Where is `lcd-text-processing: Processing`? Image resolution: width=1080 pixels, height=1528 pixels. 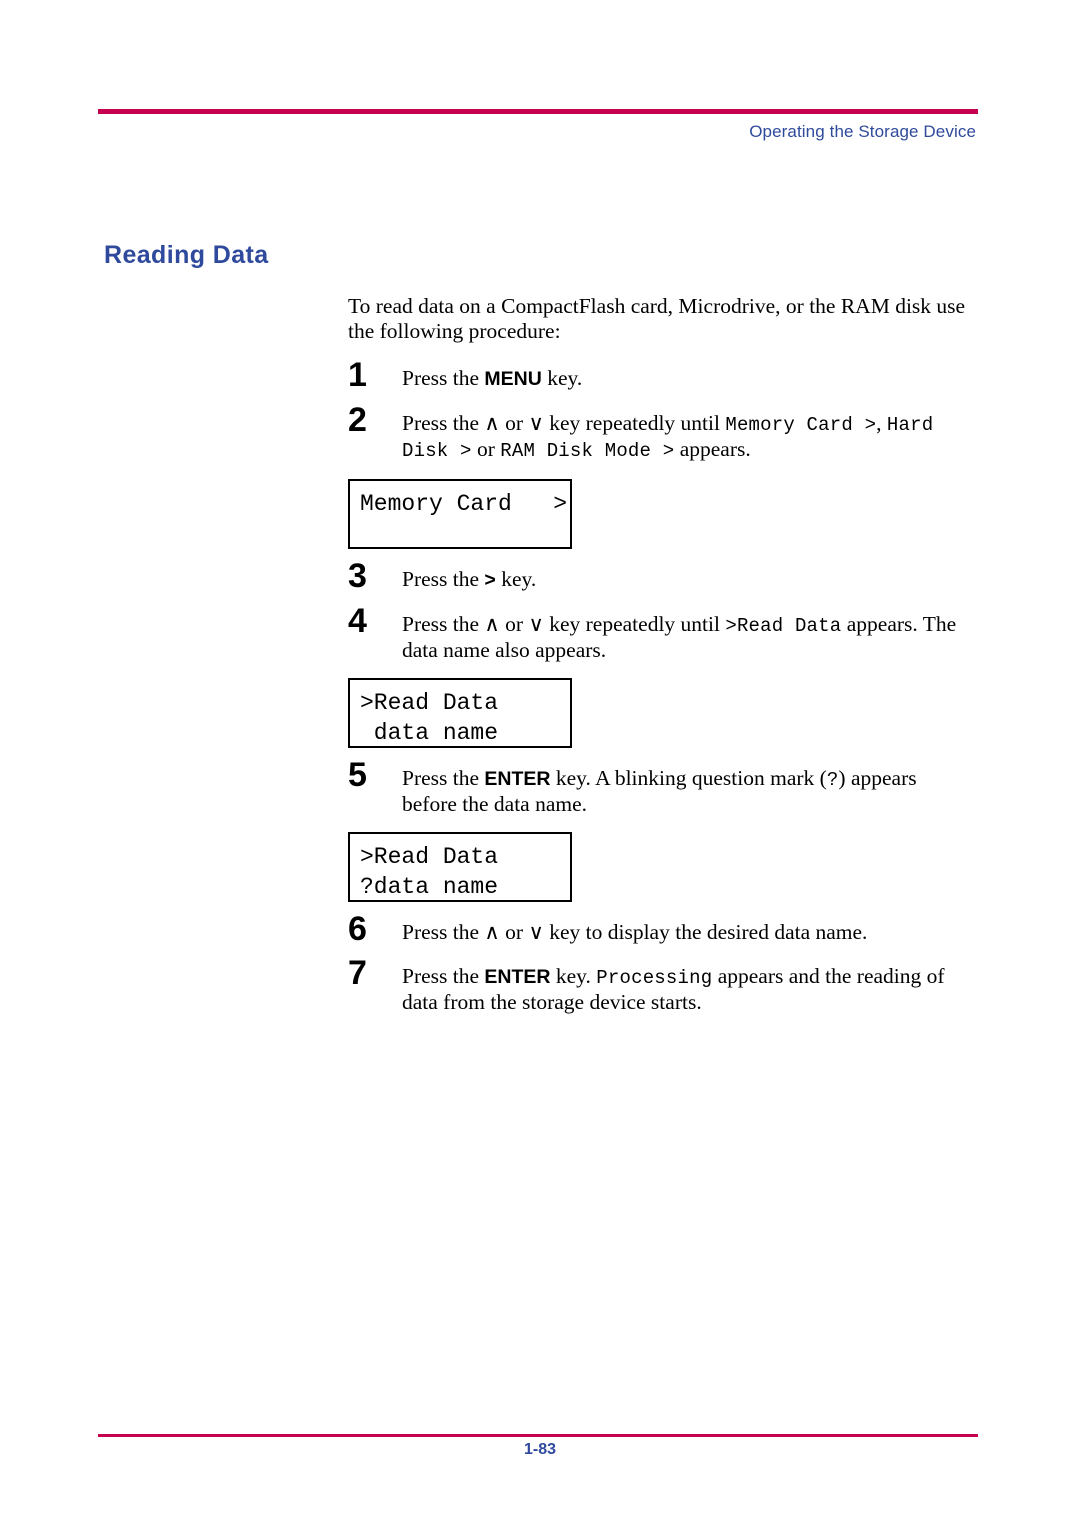 lcd-text-processing: Processing is located at coordinates (654, 977).